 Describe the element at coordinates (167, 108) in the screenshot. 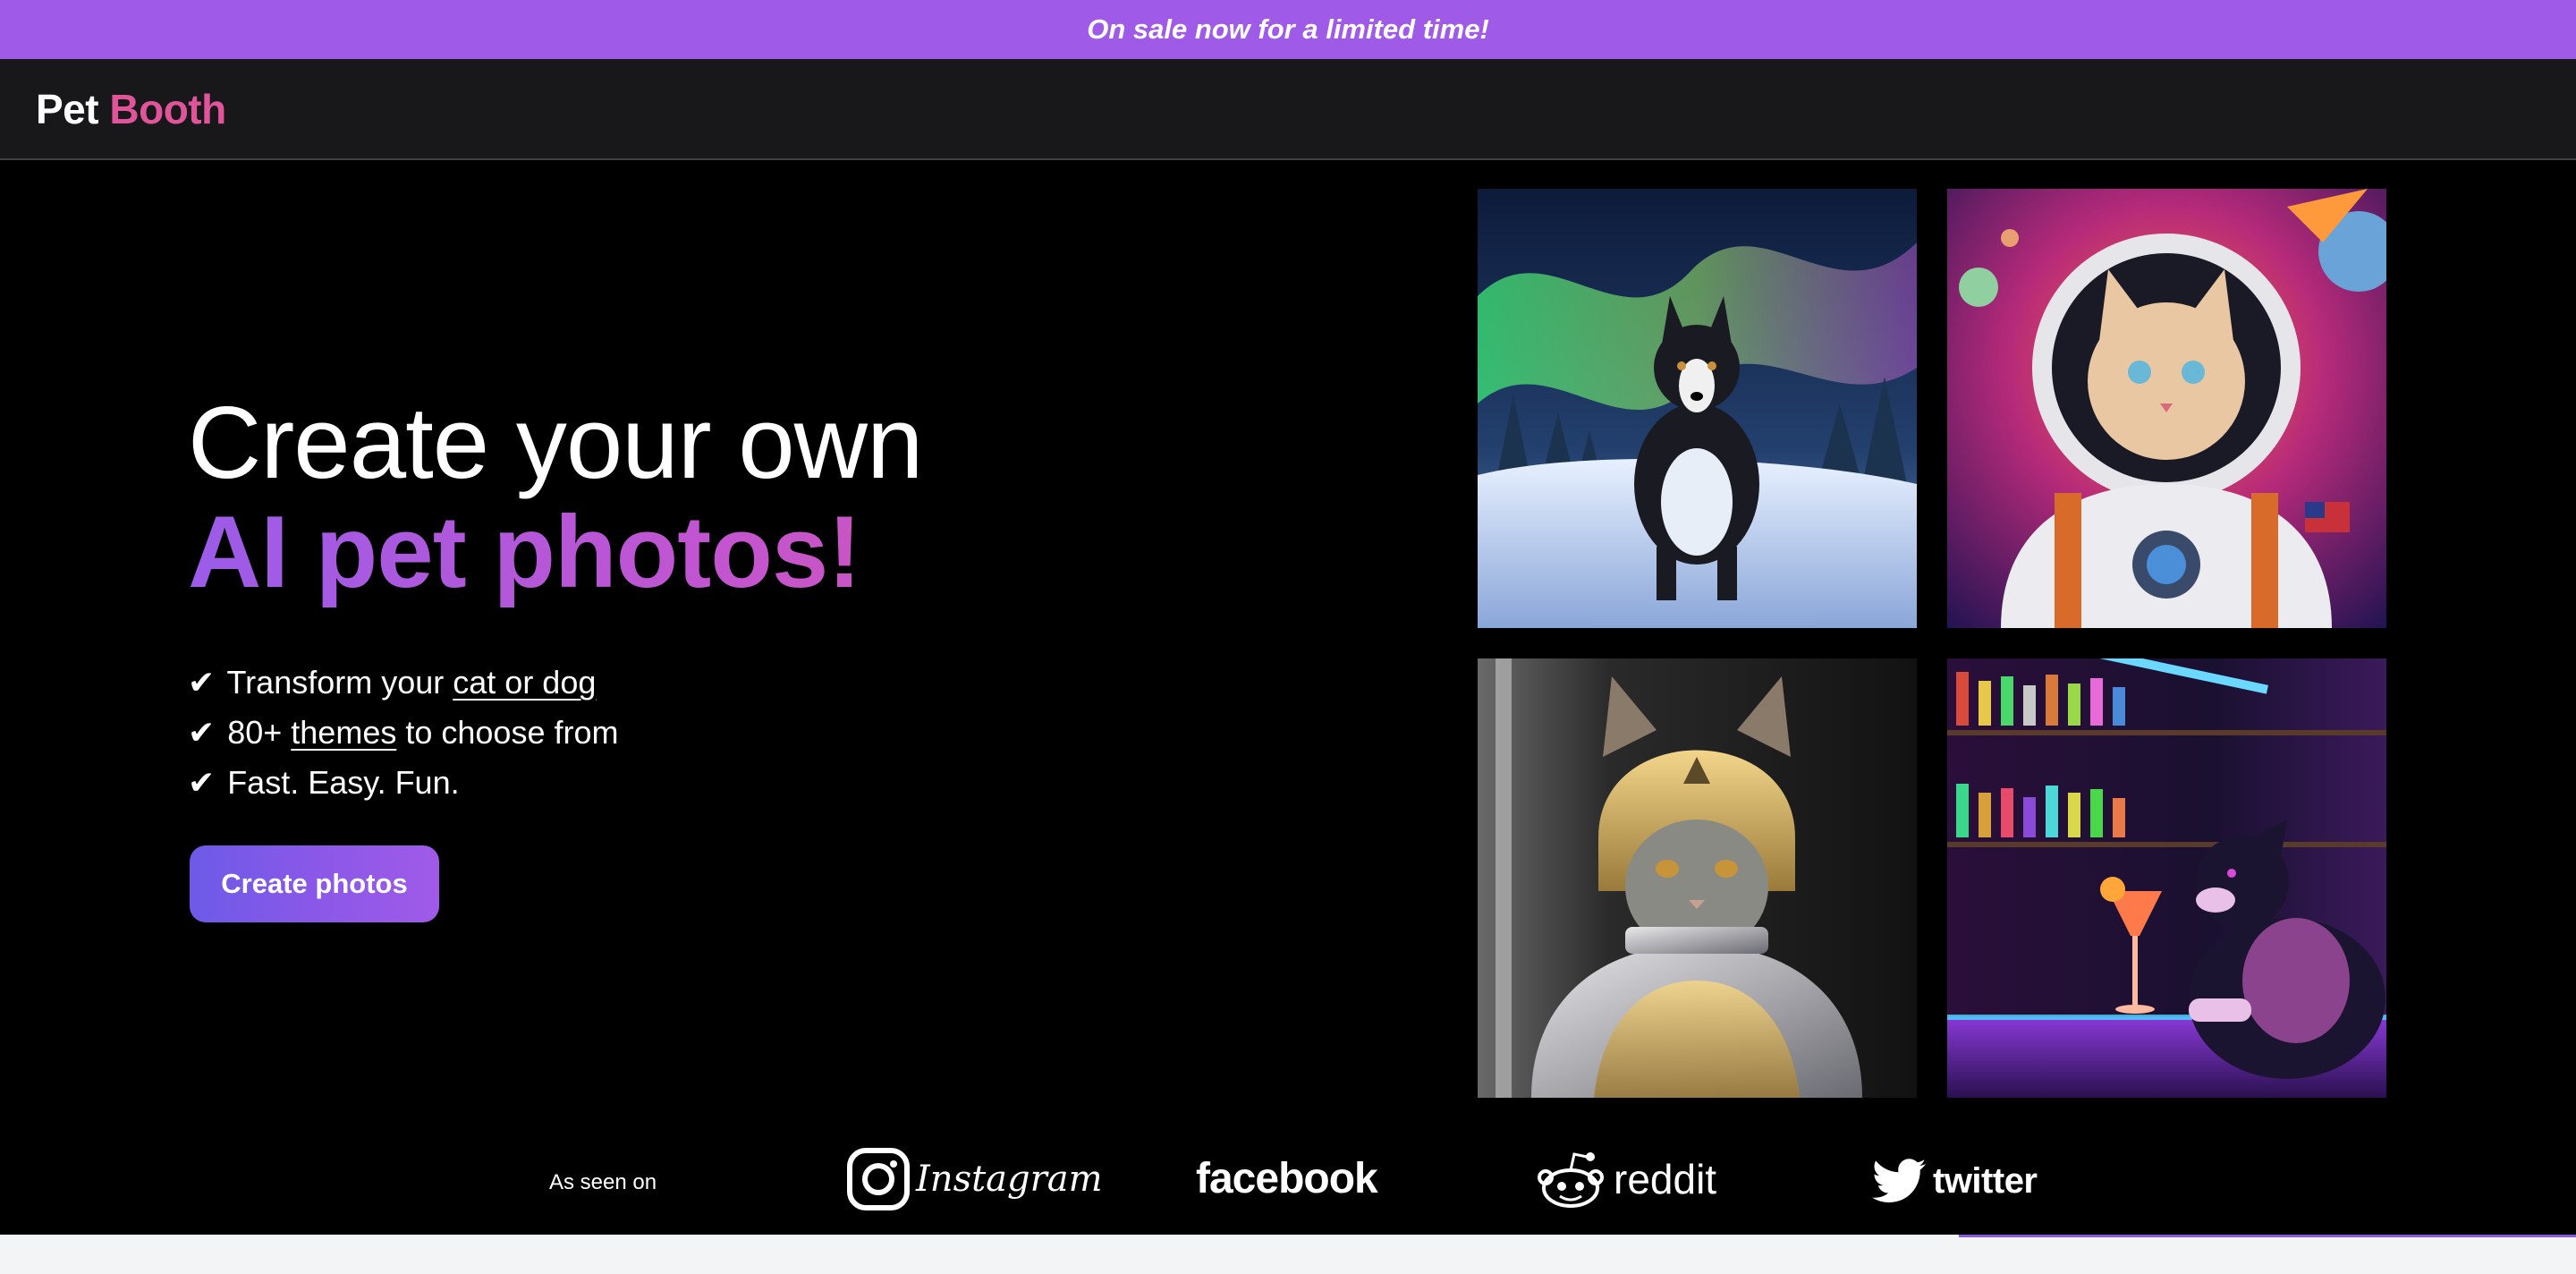

I see `logo-text-booth: Booth` at that location.